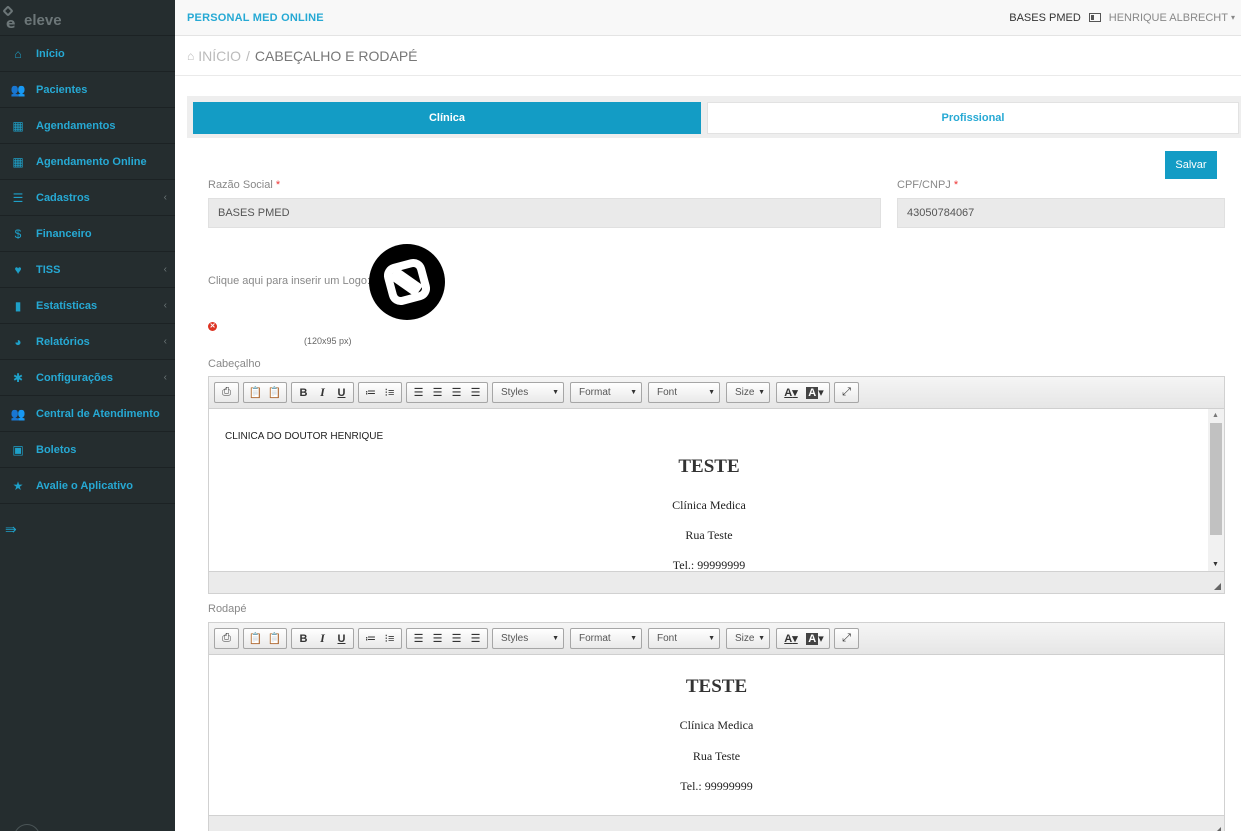  I want to click on bar-chart-icon: ▮, so click(18, 305).